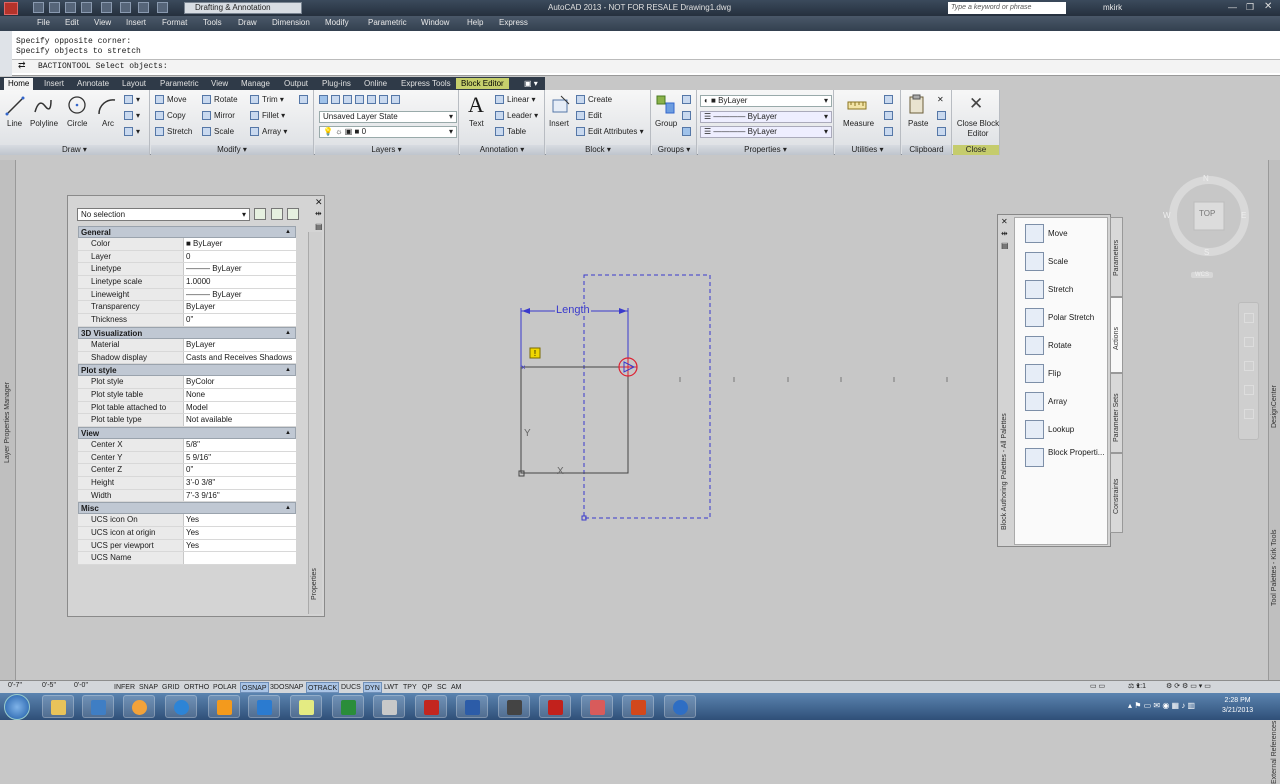 The height and width of the screenshot is (784, 1280). What do you see at coordinates (1250, 7) in the screenshot?
I see `maximize-icon: ❐` at bounding box center [1250, 7].